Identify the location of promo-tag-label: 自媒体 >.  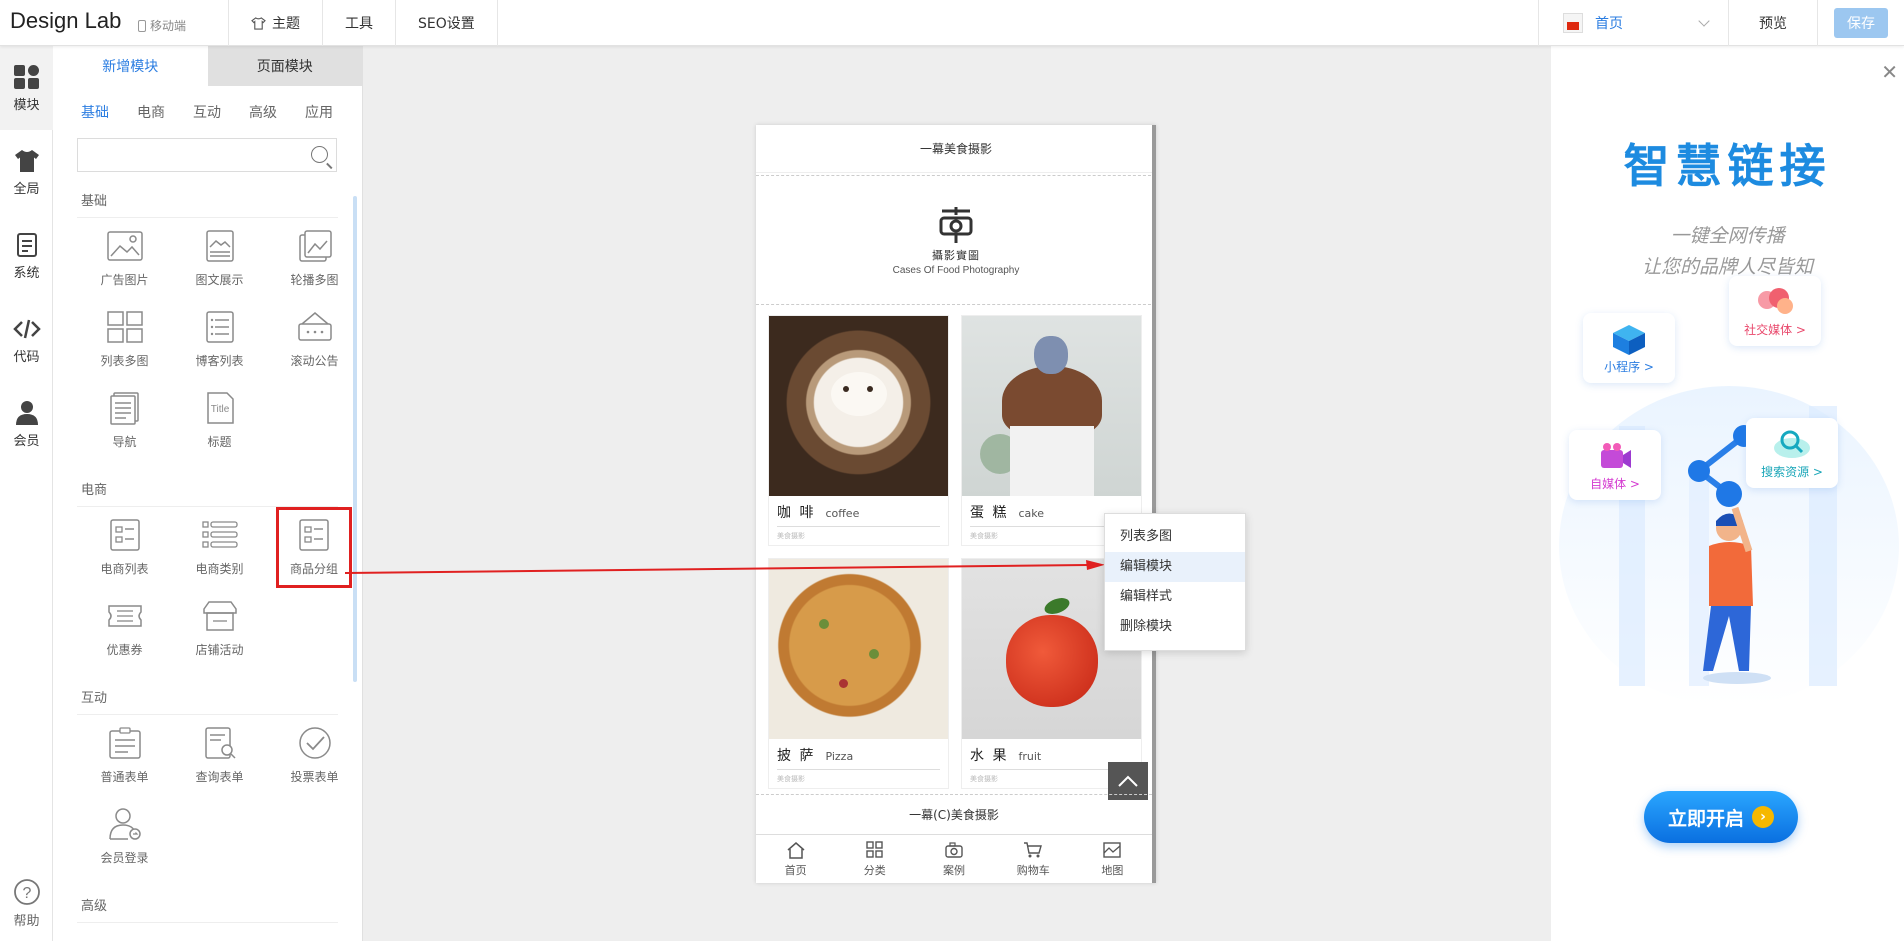
(1615, 484).